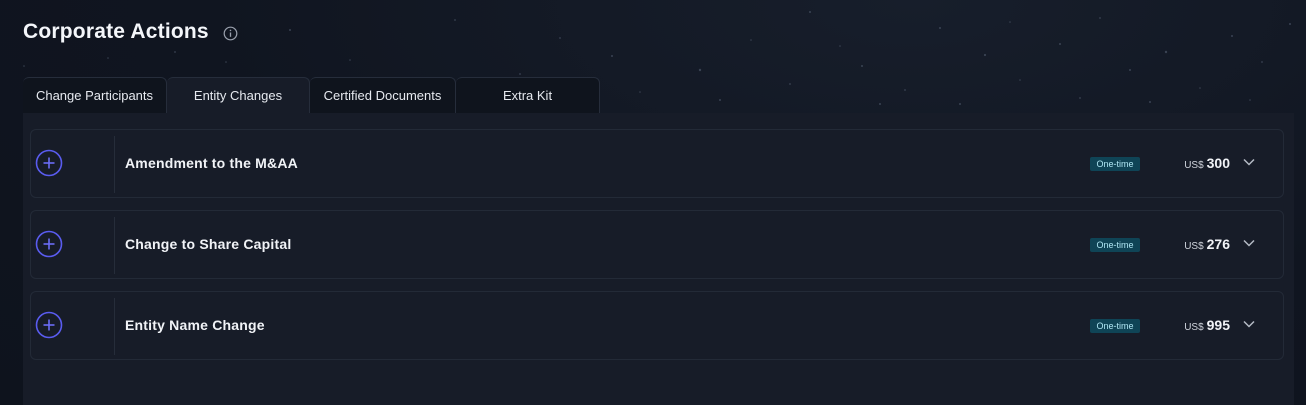  I want to click on service-price: US$ 995, so click(1207, 326).